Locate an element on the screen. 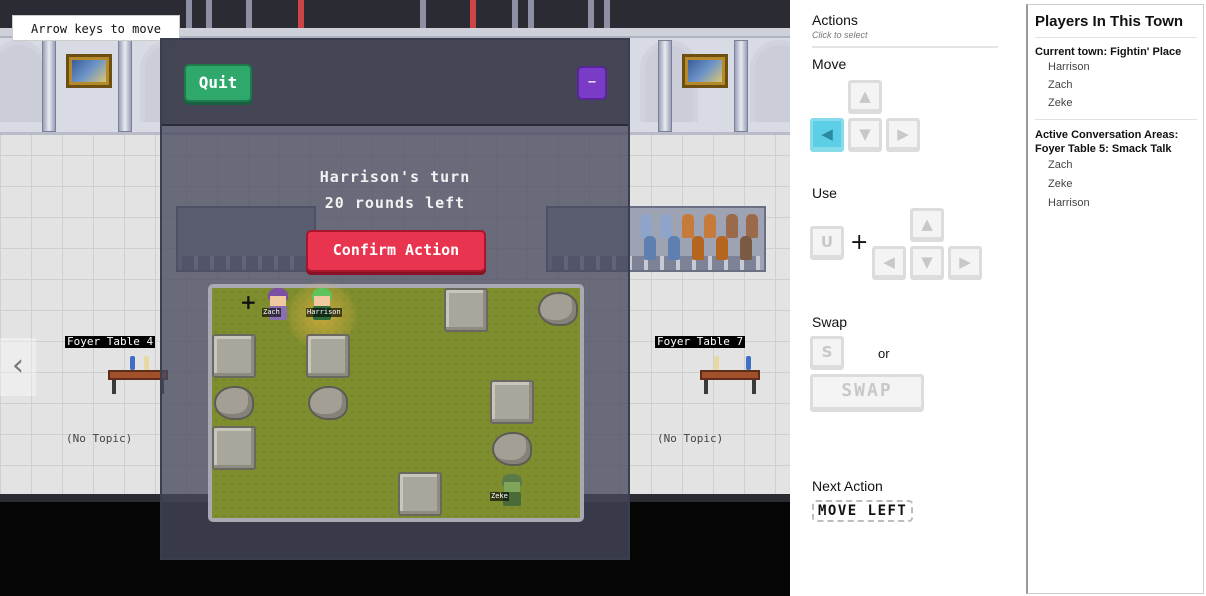  movement-hint: Arrow keys to move is located at coordinates (96, 28).